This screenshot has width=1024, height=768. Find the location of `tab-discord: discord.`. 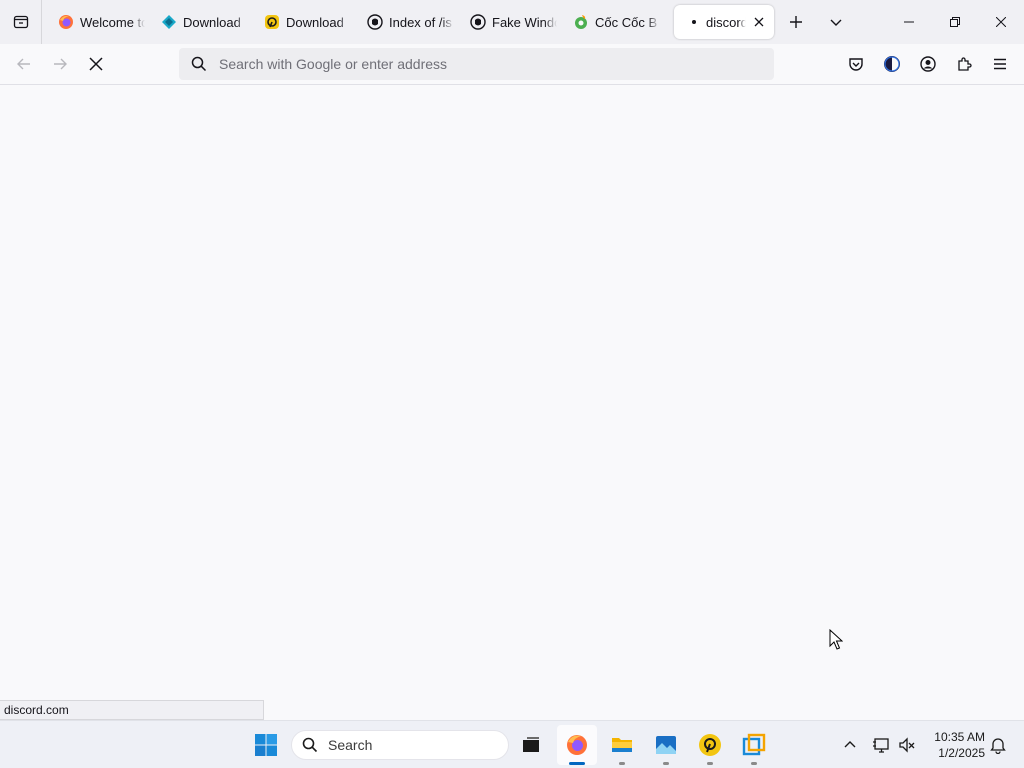

tab-discord: discord. is located at coordinates (724, 22).